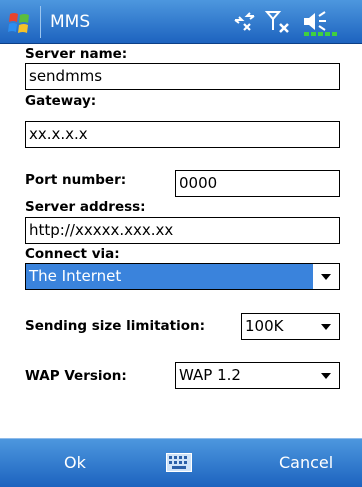  What do you see at coordinates (61, 101) in the screenshot?
I see `gateway-label: Gateway:` at bounding box center [61, 101].